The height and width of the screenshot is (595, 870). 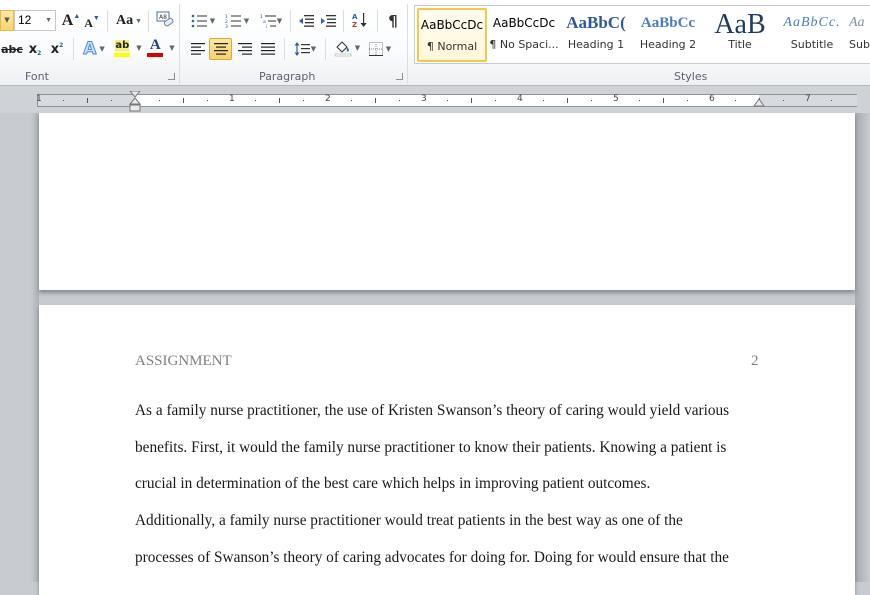 I want to click on bullets-button: ▼, so click(x=203, y=21).